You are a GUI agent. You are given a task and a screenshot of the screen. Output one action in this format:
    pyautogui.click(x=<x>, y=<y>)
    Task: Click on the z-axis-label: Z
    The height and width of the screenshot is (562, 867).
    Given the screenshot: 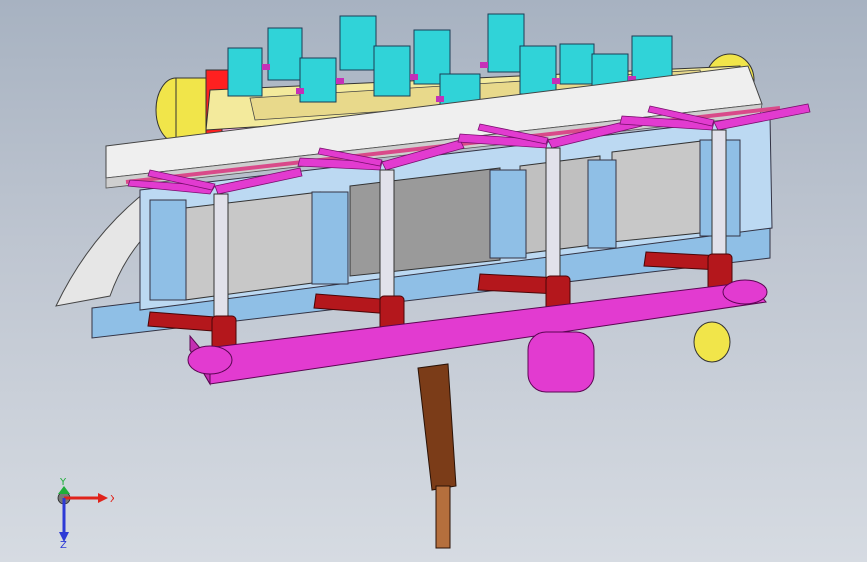 What is the action you would take?
    pyautogui.click(x=63, y=544)
    